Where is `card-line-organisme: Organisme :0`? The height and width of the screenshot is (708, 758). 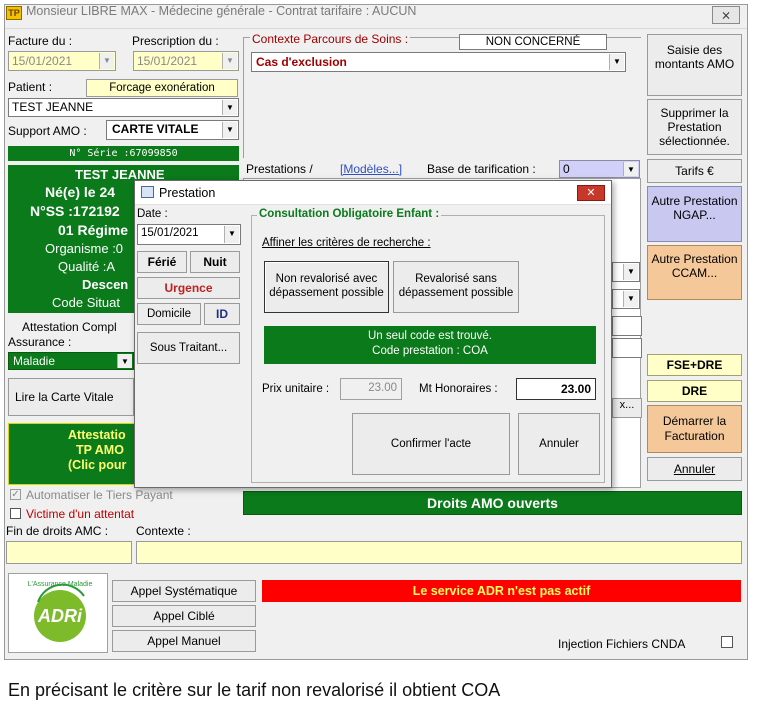 card-line-organisme: Organisme :0 is located at coordinates (84, 248).